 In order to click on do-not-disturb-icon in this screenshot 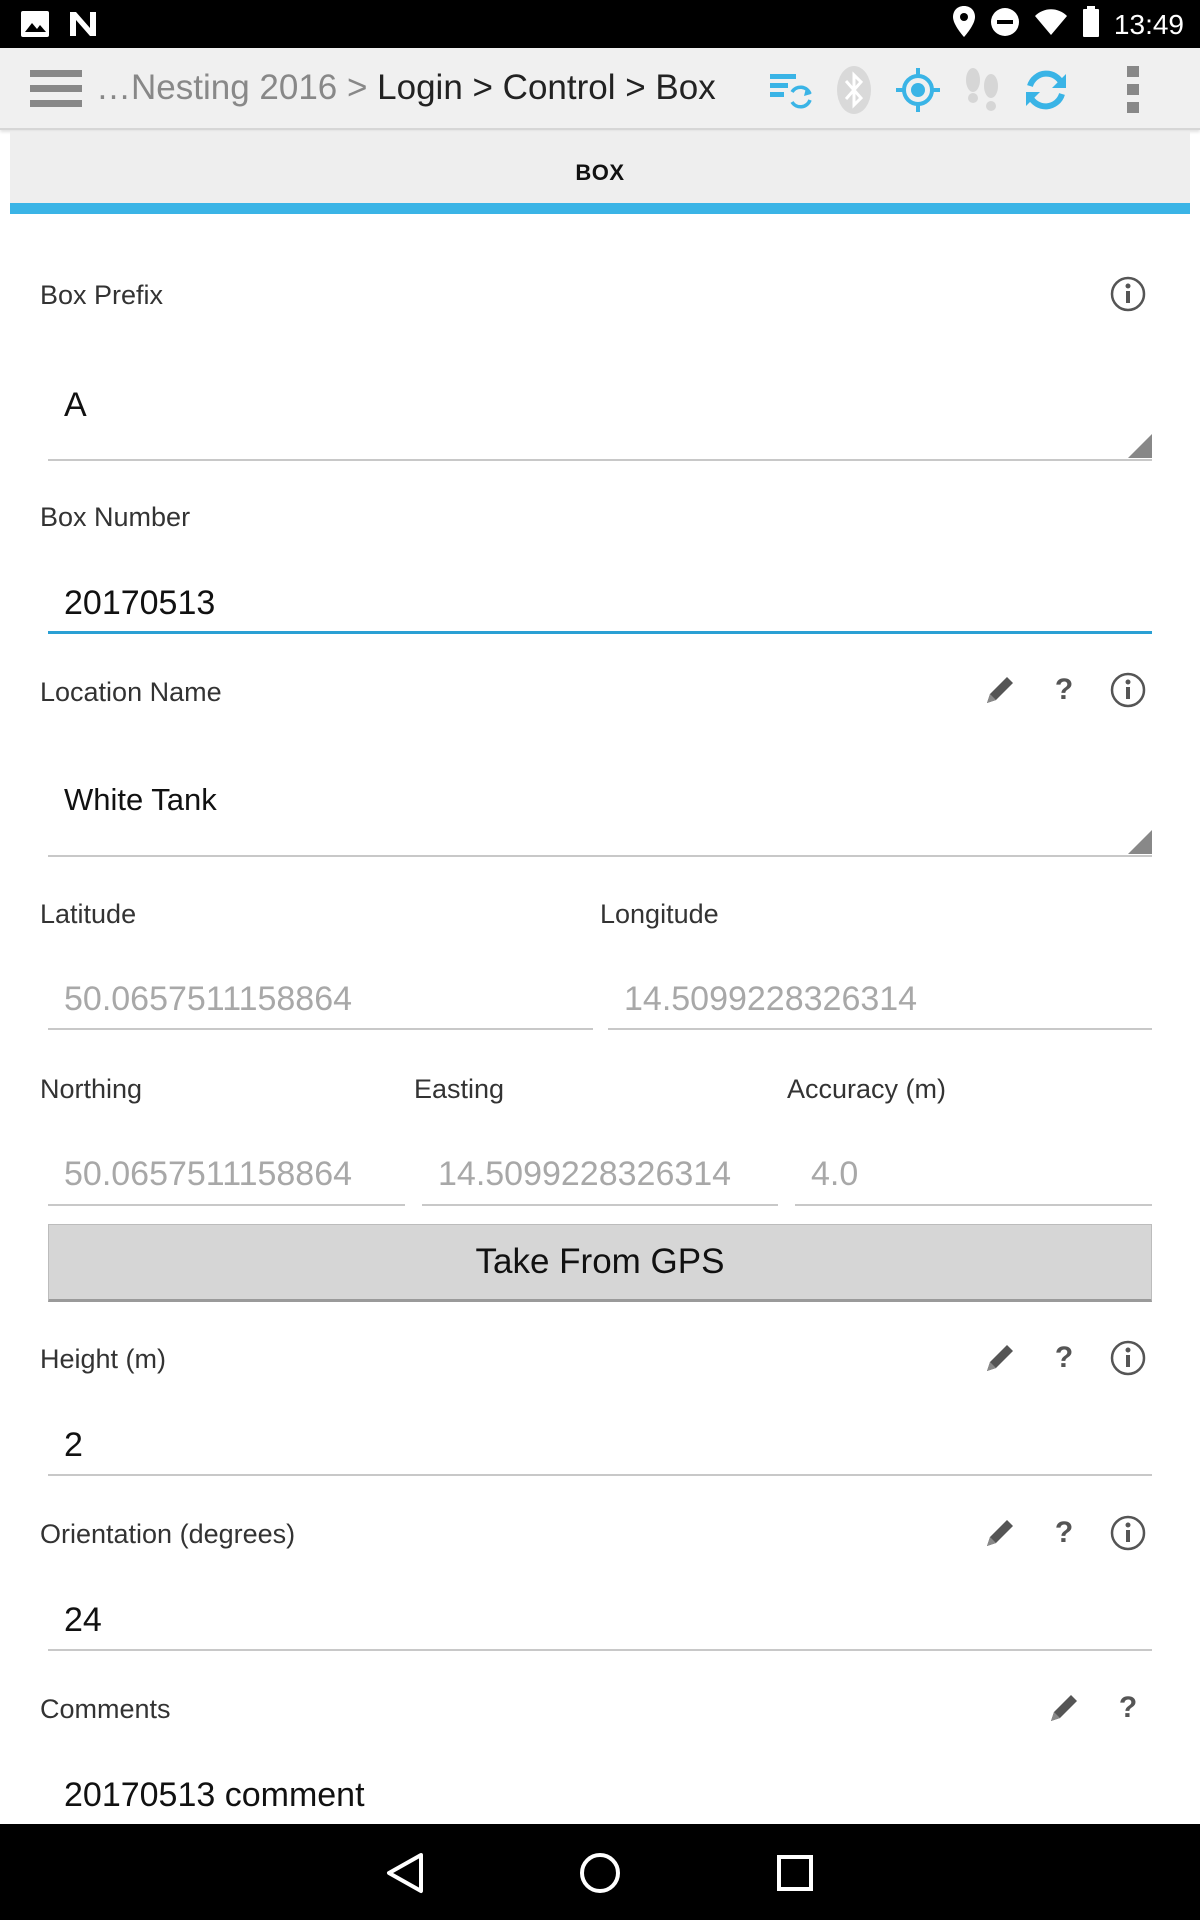, I will do `click(1005, 24)`.